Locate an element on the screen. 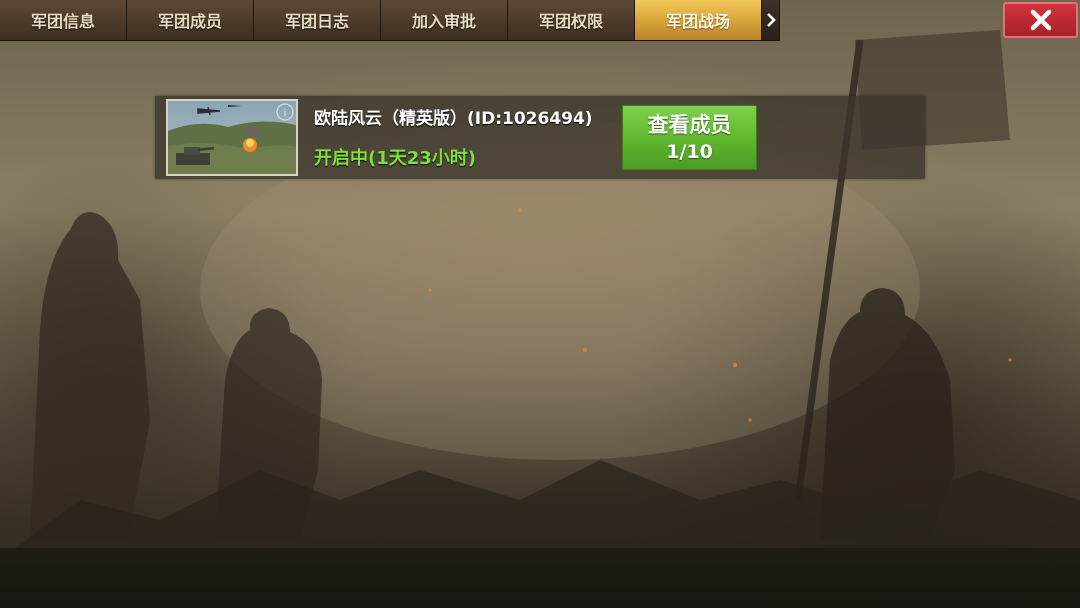 This screenshot has width=1080, height=608. close-button is located at coordinates (1040, 20).